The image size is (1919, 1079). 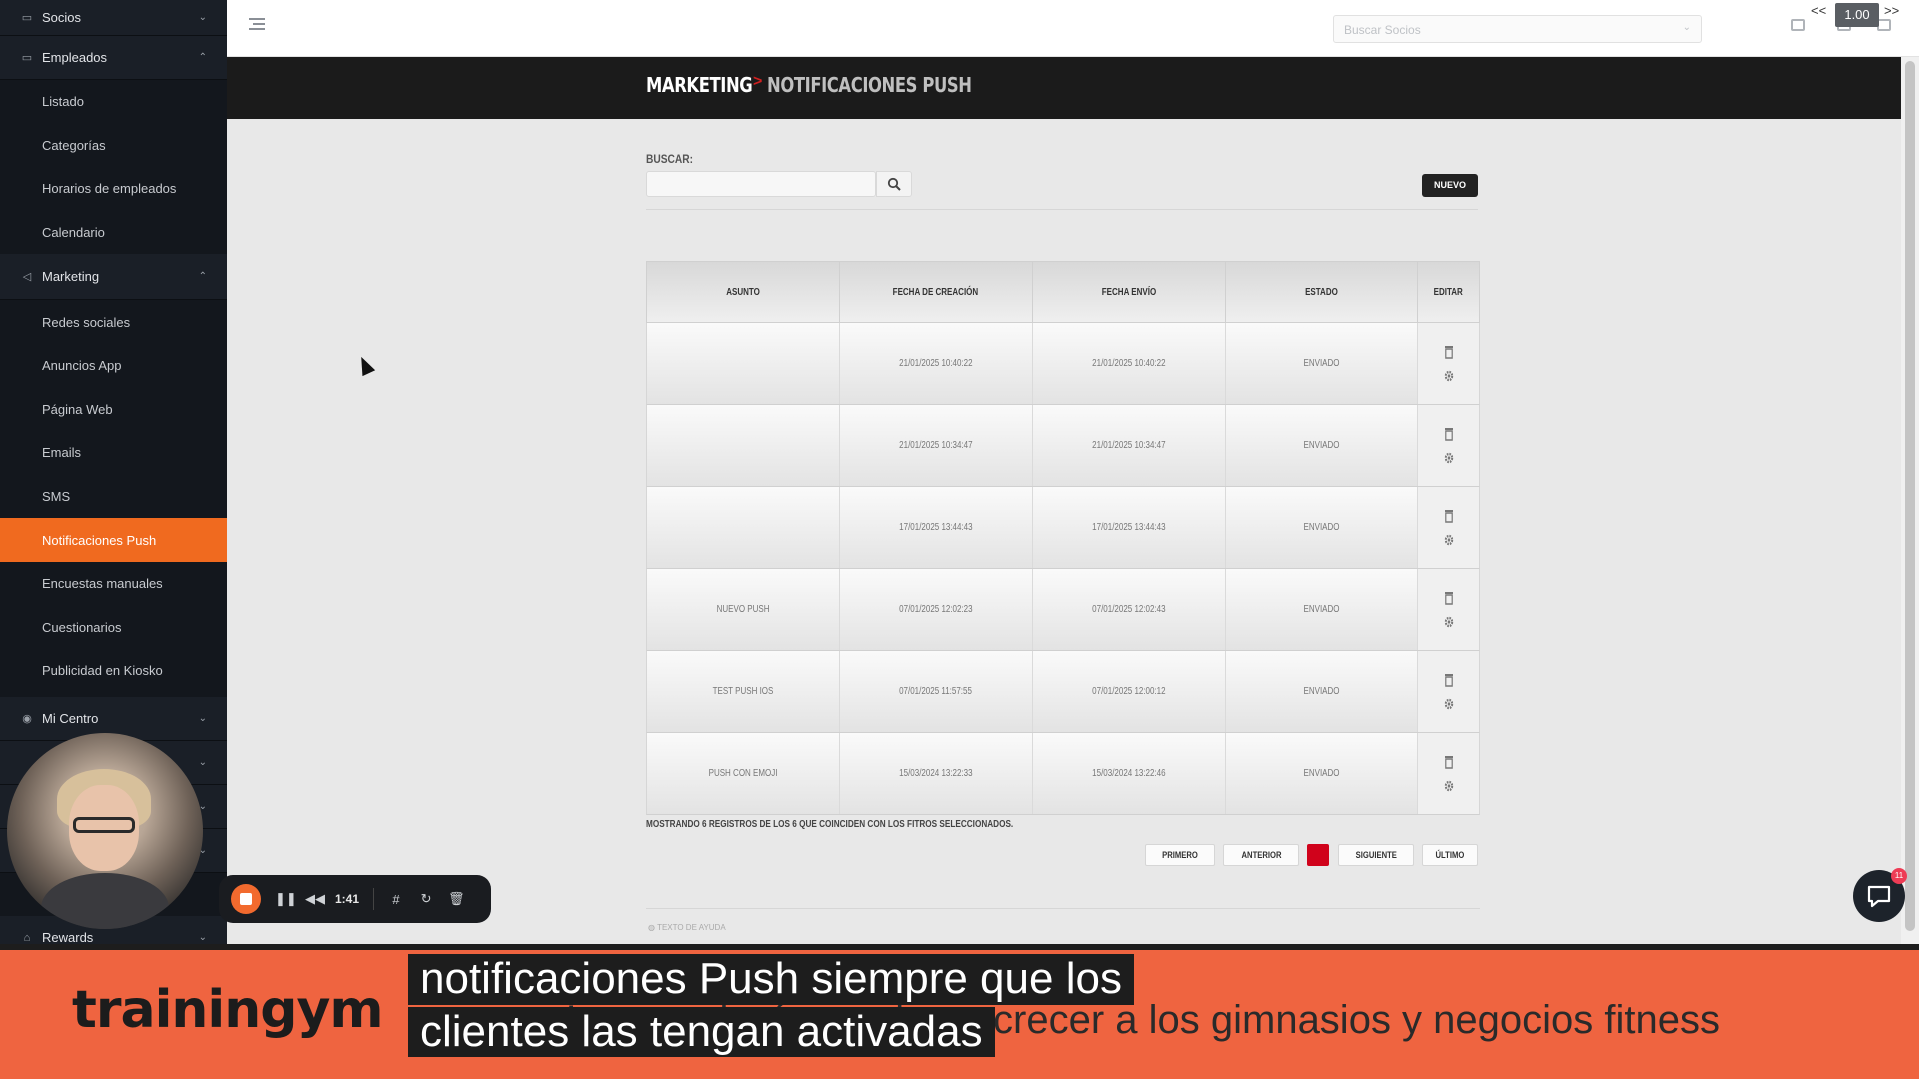 What do you see at coordinates (1382, 30) in the screenshot?
I see `search-socios-placeholder: Buscar Socios` at bounding box center [1382, 30].